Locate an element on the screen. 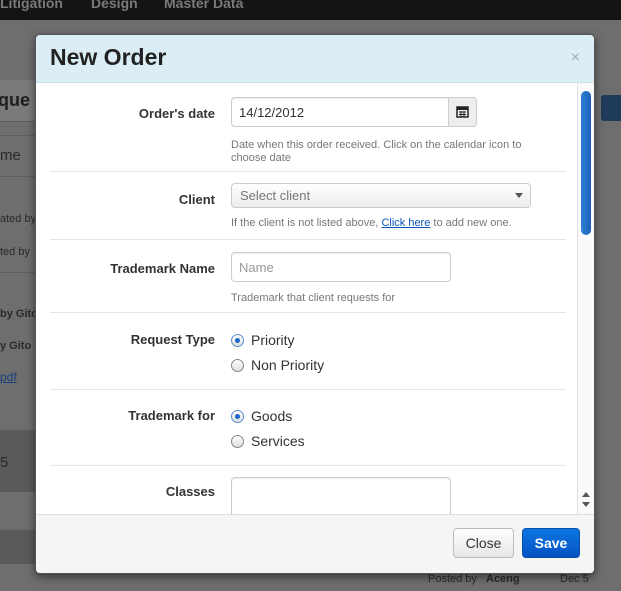  modal-footer: Close Save is located at coordinates (315, 543).